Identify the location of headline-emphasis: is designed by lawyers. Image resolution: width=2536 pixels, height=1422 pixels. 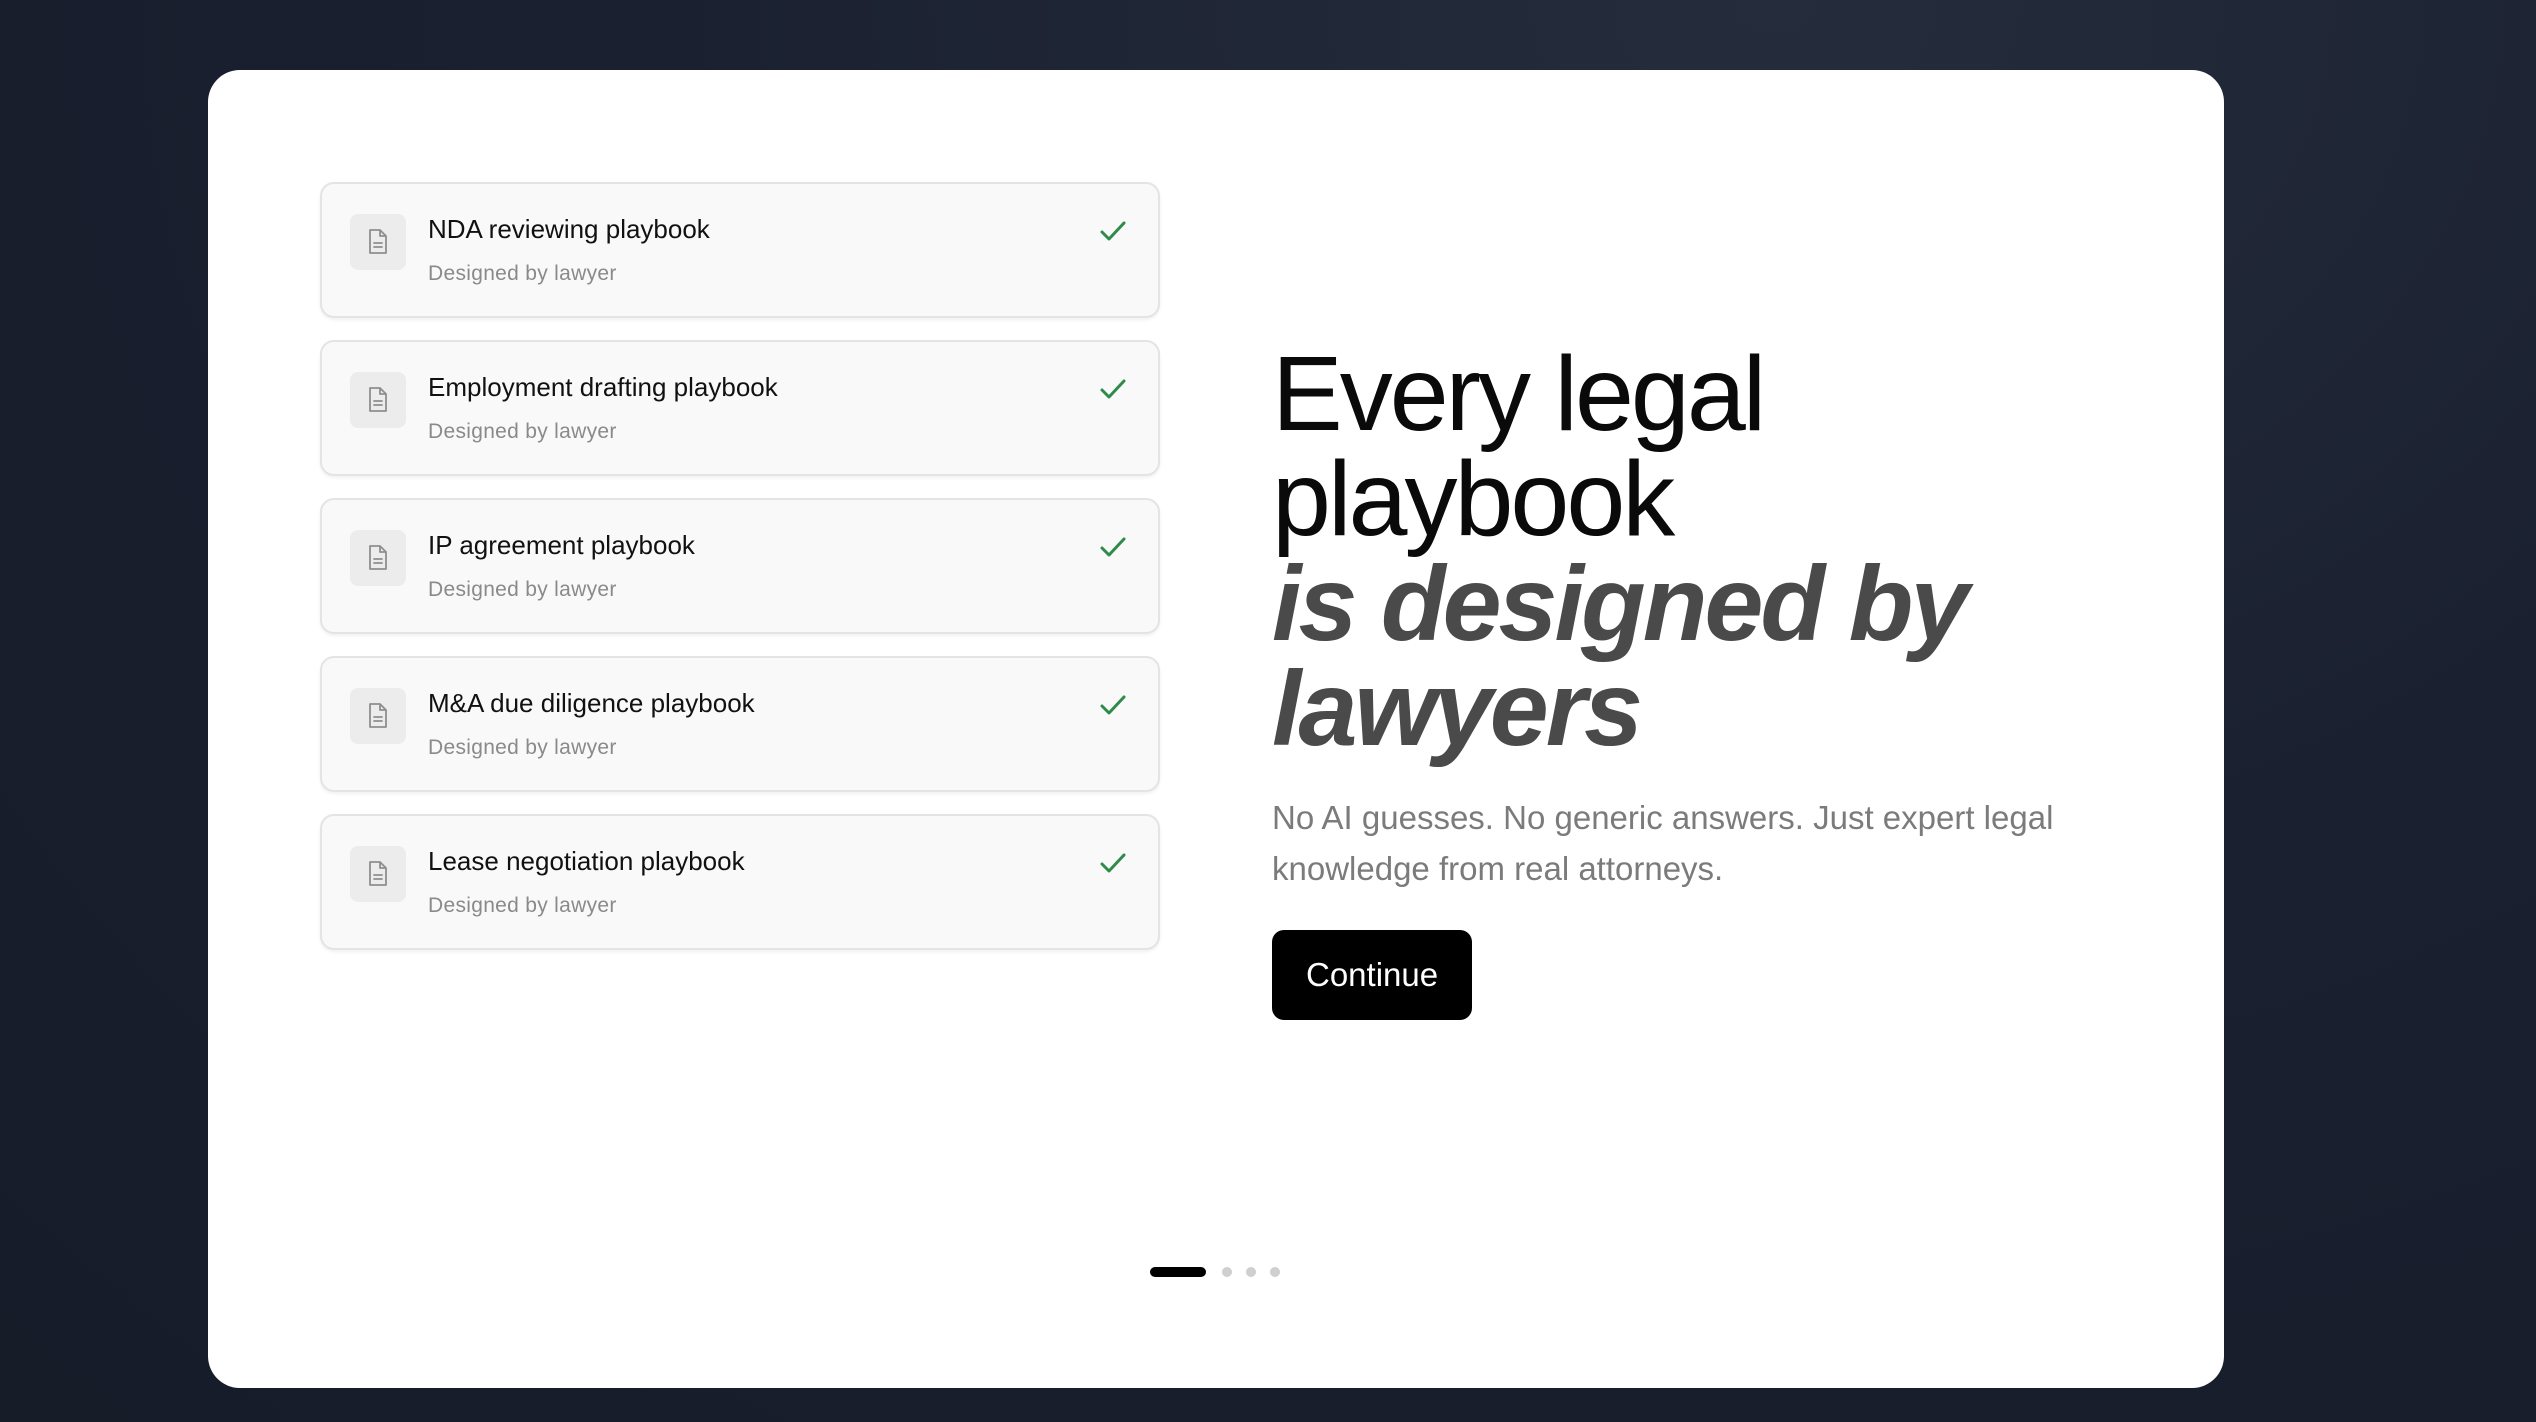
(1620, 656).